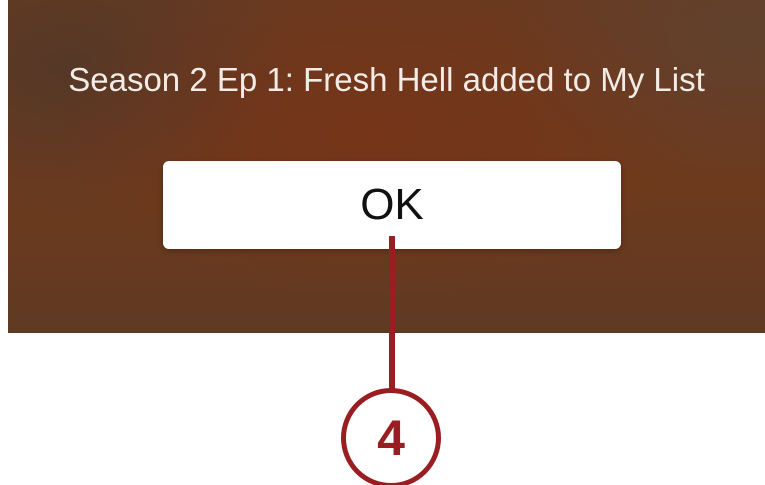 Image resolution: width=765 pixels, height=485 pixels. What do you see at coordinates (392, 316) in the screenshot?
I see `callout-line` at bounding box center [392, 316].